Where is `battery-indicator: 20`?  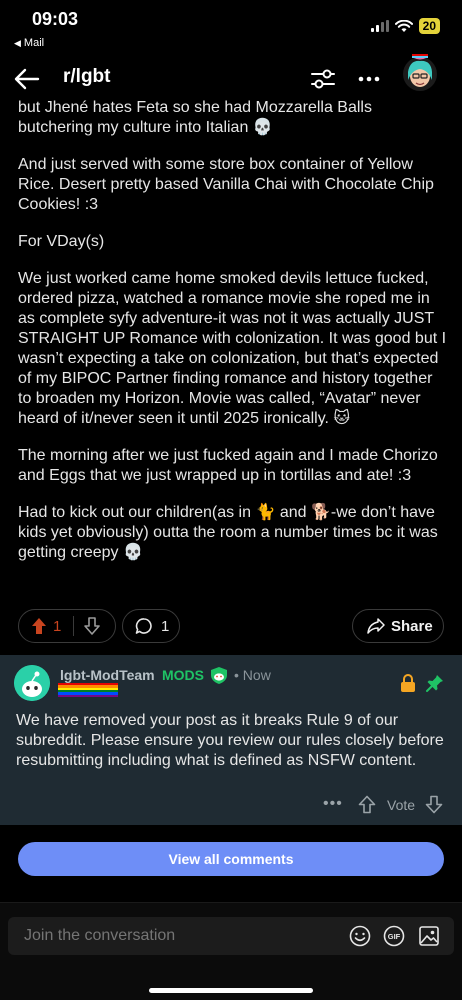
battery-indicator: 20 is located at coordinates (429, 26).